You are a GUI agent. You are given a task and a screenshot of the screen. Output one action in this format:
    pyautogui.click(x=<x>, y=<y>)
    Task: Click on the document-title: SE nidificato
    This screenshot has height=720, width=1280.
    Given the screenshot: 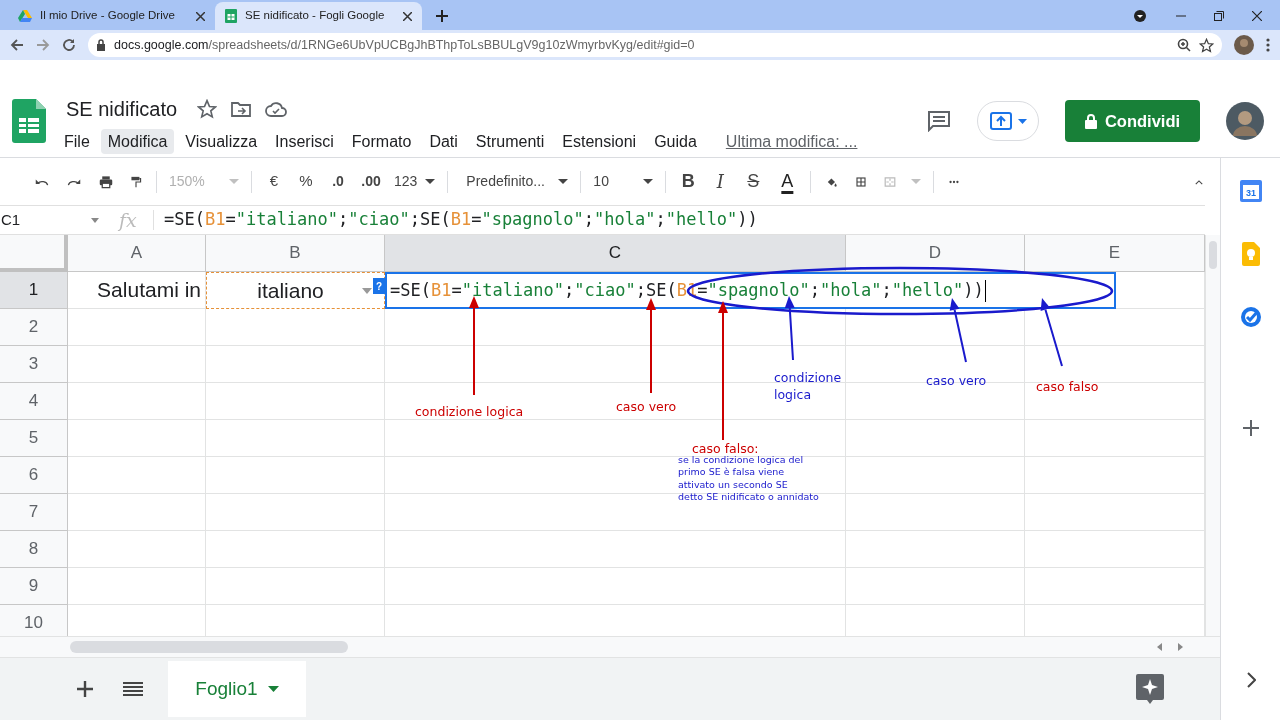 What is the action you would take?
    pyautogui.click(x=121, y=109)
    